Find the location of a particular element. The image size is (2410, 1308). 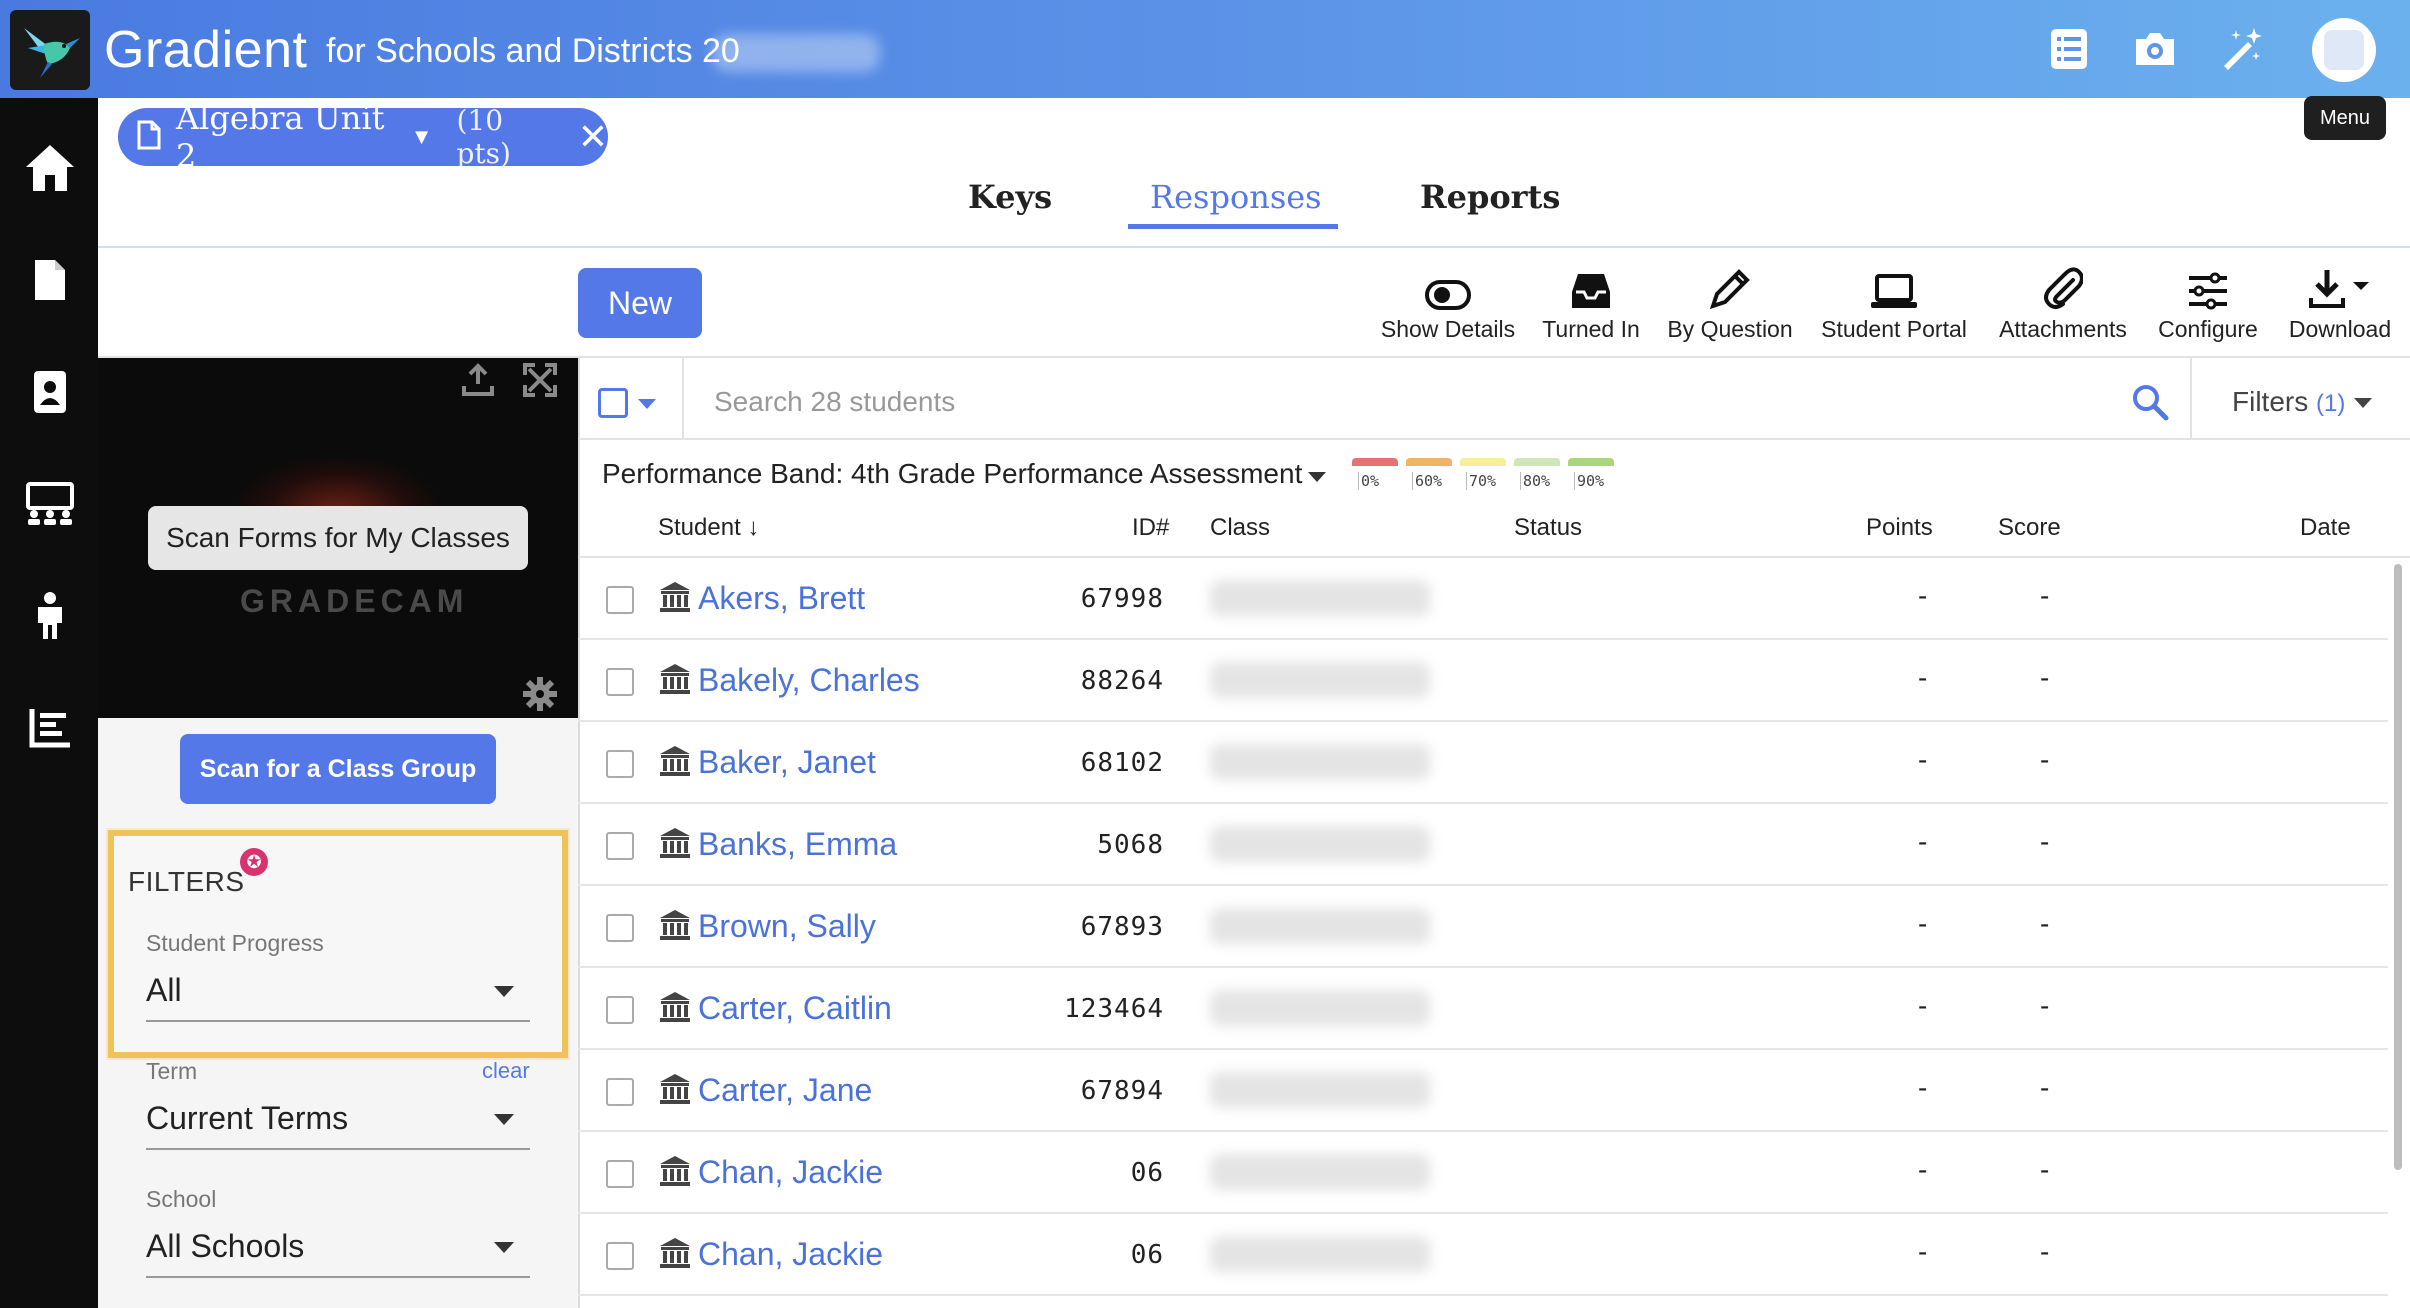

student-name-link: Bakely, Charles is located at coordinates (809, 680).